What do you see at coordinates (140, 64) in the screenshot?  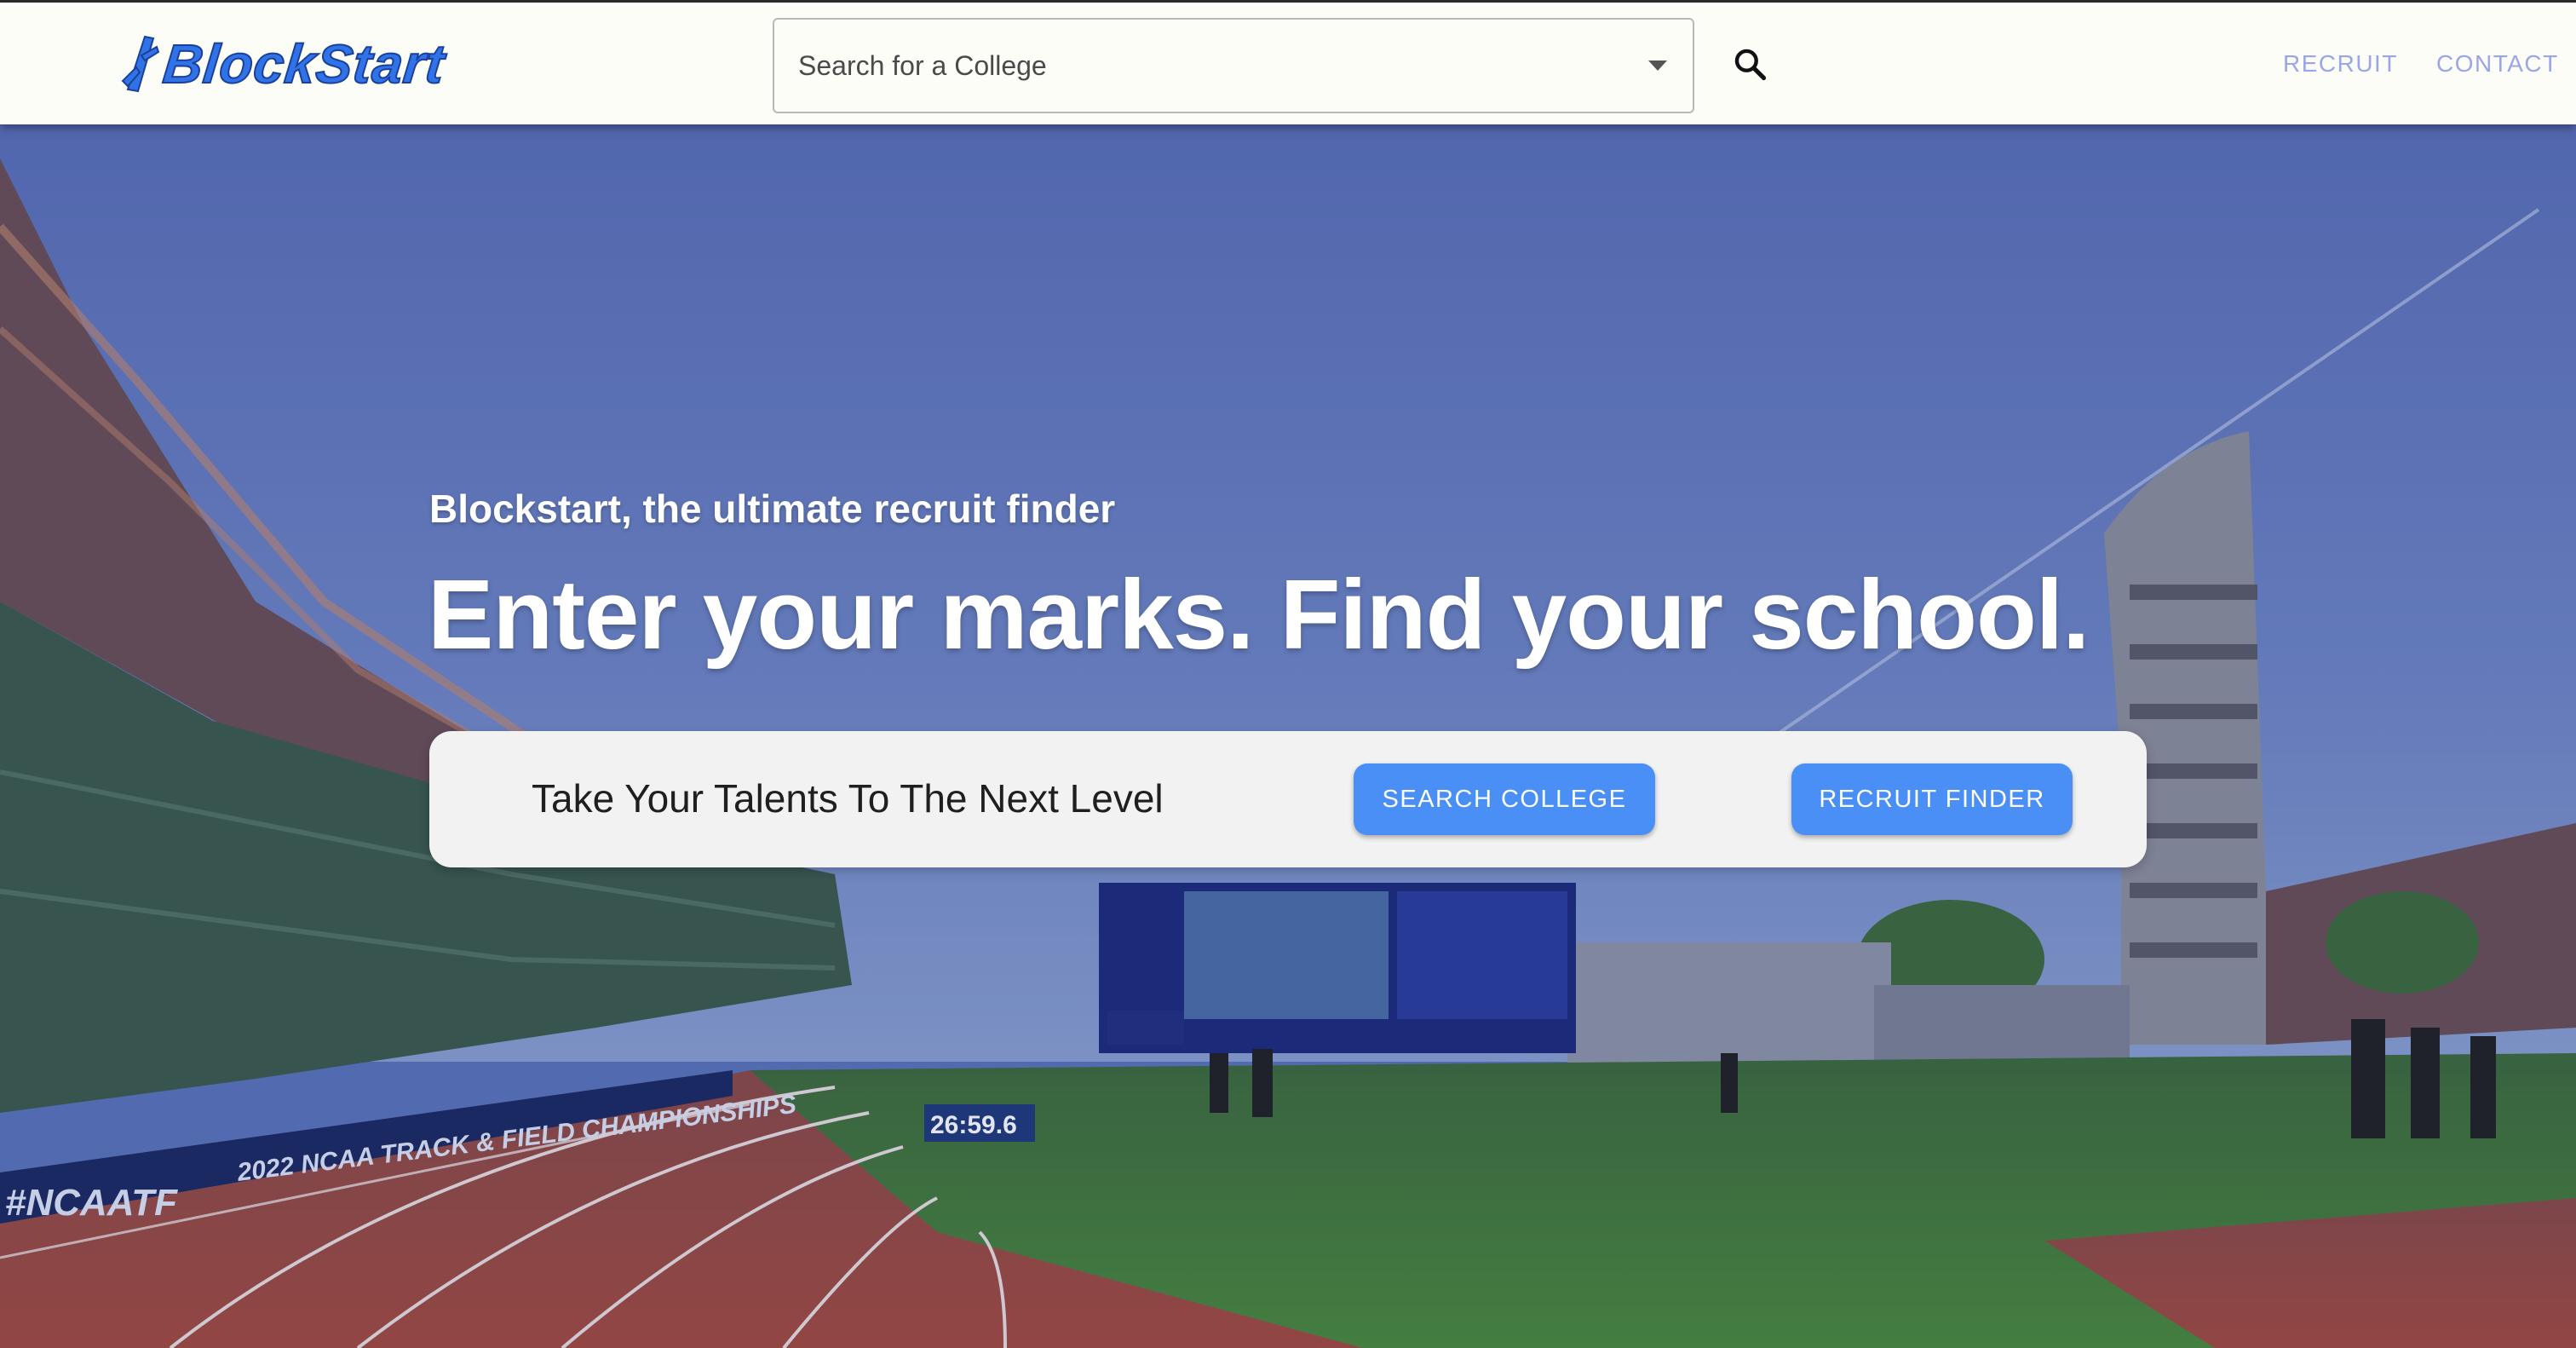 I see `starting-block-icon` at bounding box center [140, 64].